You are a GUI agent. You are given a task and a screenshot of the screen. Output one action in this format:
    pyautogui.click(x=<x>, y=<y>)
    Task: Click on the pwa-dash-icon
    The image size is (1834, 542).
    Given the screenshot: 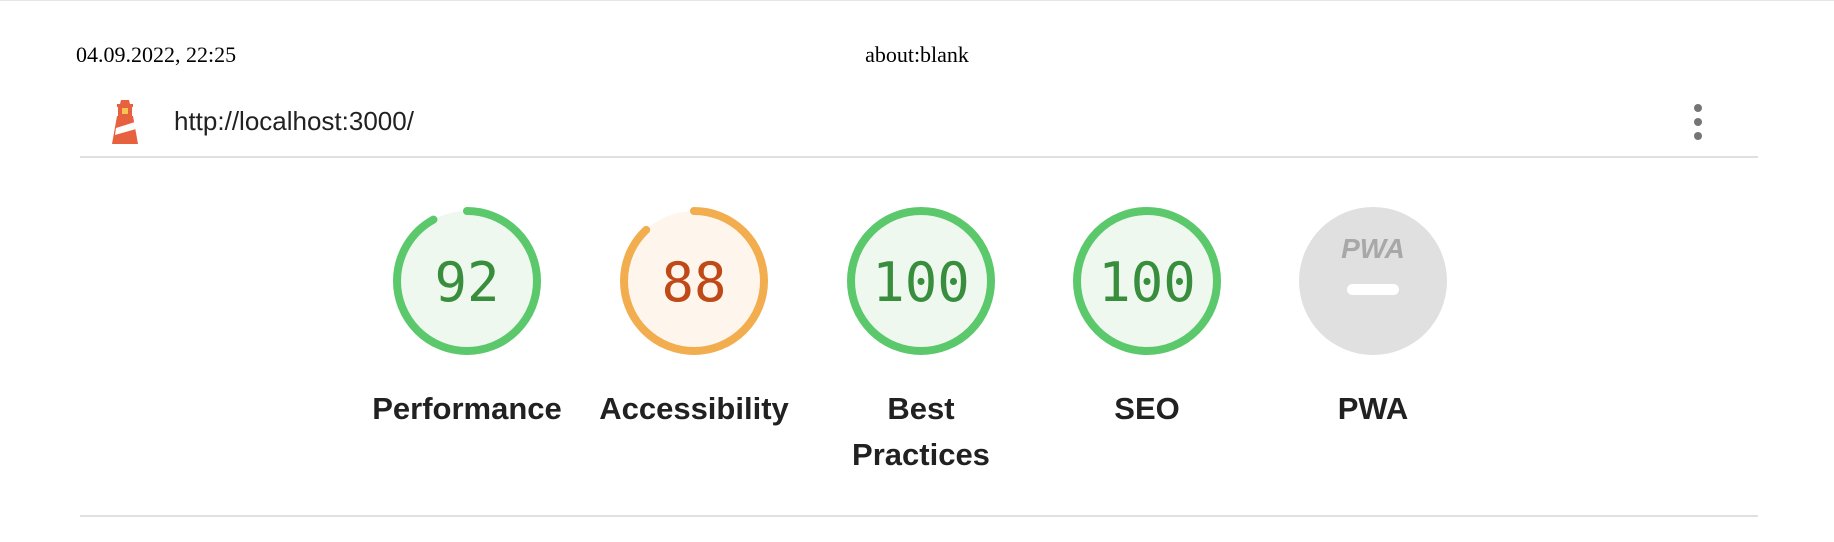 What is the action you would take?
    pyautogui.click(x=1373, y=289)
    